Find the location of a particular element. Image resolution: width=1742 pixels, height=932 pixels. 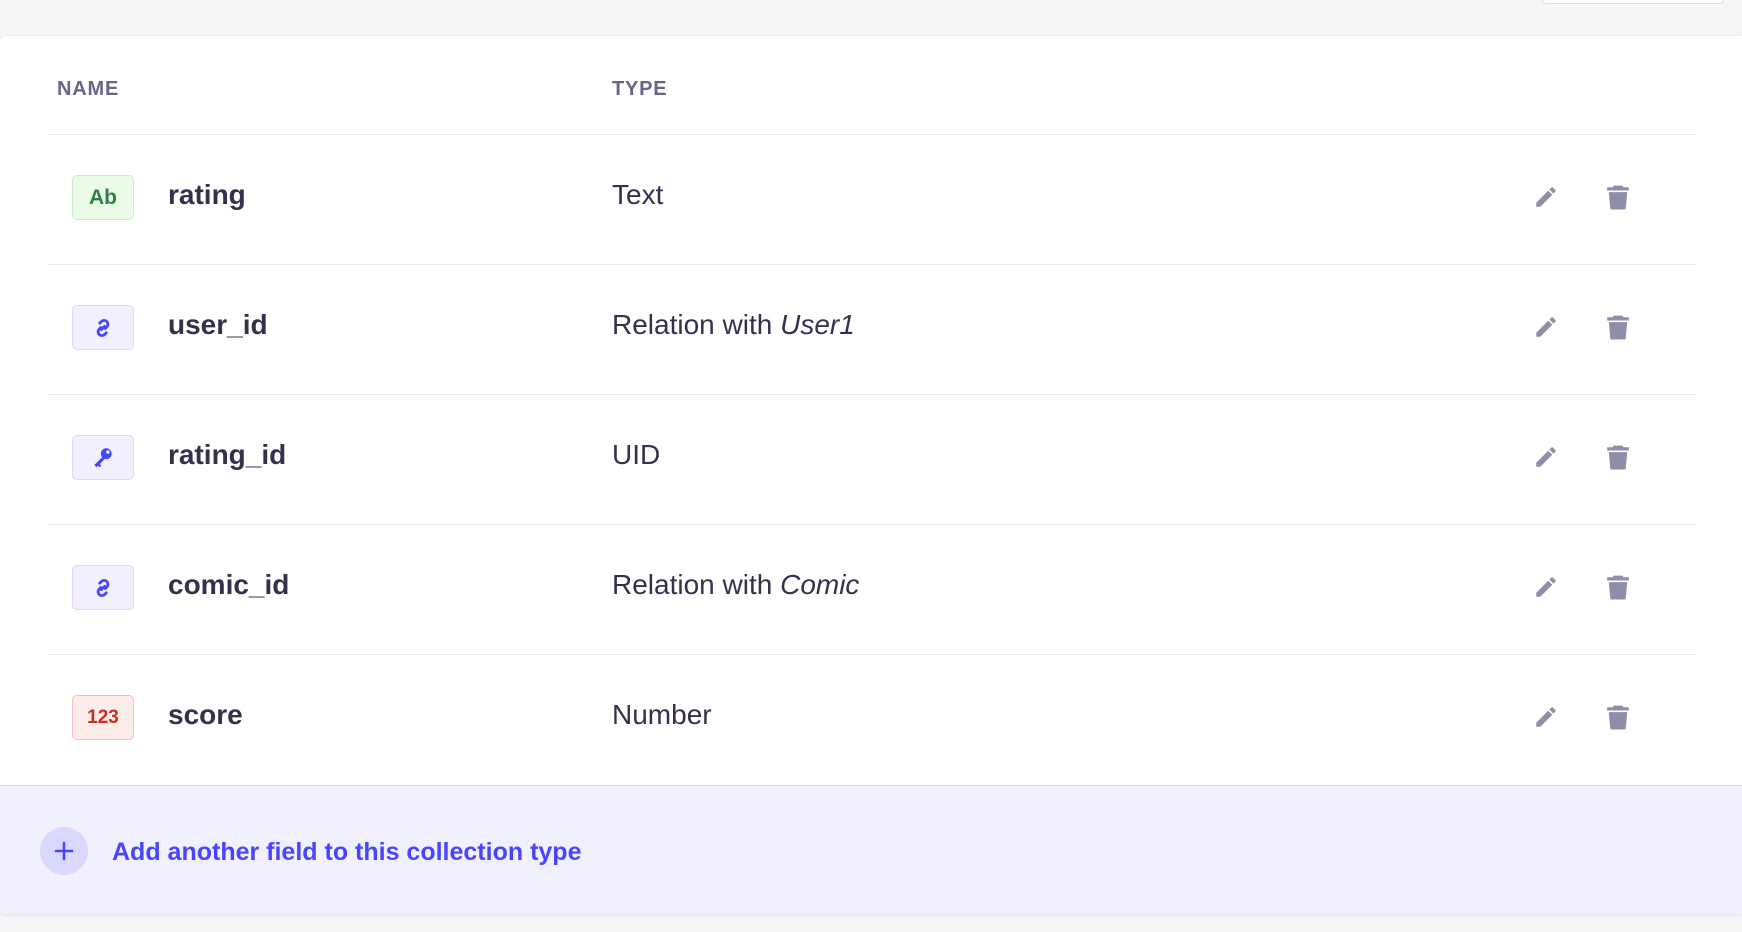

plus-icon is located at coordinates (64, 851).